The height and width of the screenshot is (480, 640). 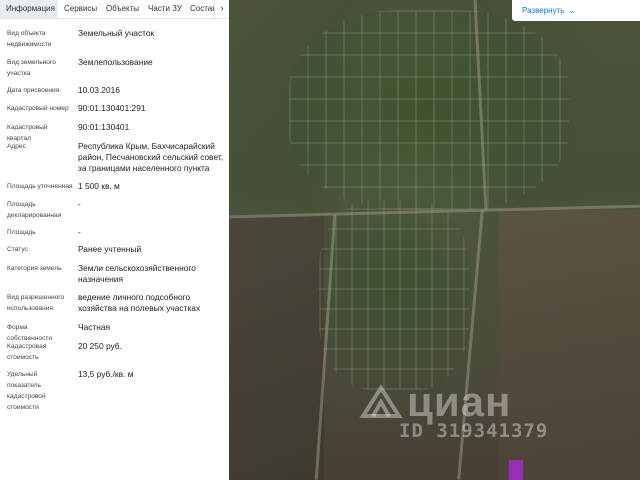 I want to click on watermark-id: ID 319341379, so click(x=474, y=431).